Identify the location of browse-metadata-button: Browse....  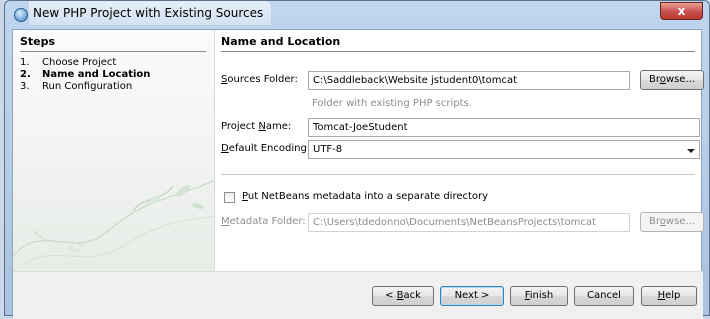
(672, 222).